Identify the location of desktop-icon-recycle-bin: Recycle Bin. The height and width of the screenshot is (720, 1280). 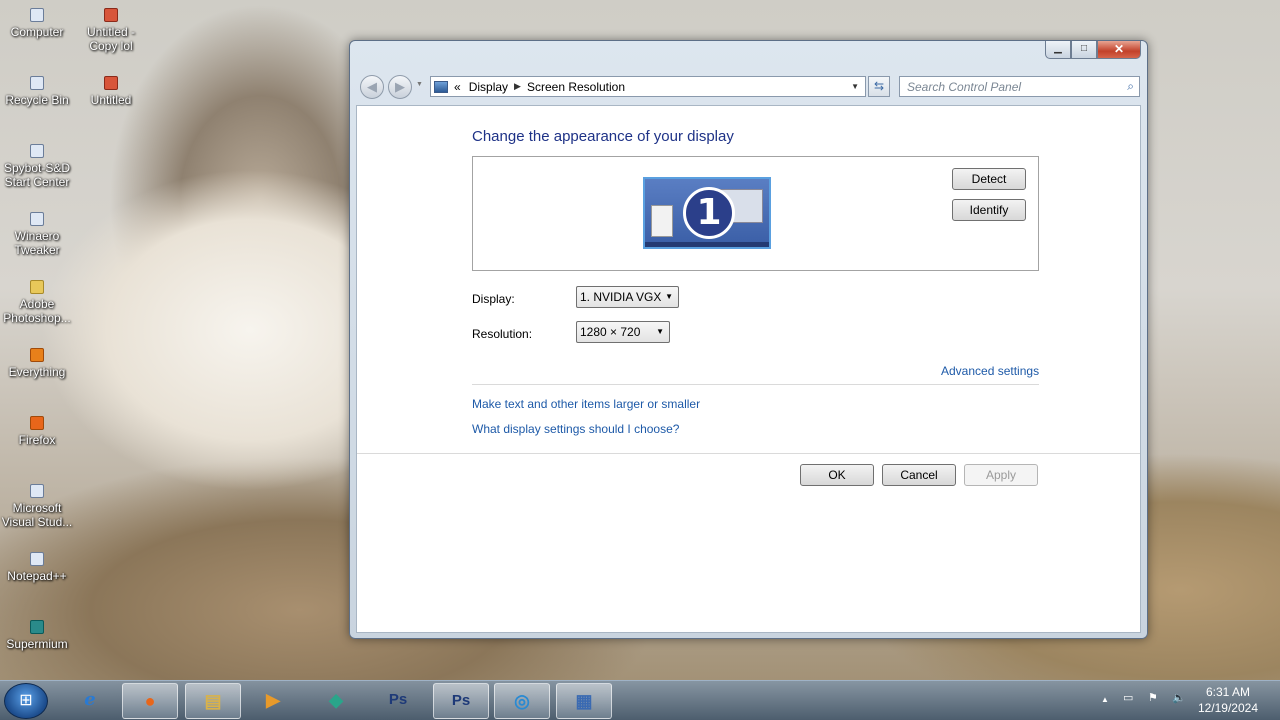
(37, 91).